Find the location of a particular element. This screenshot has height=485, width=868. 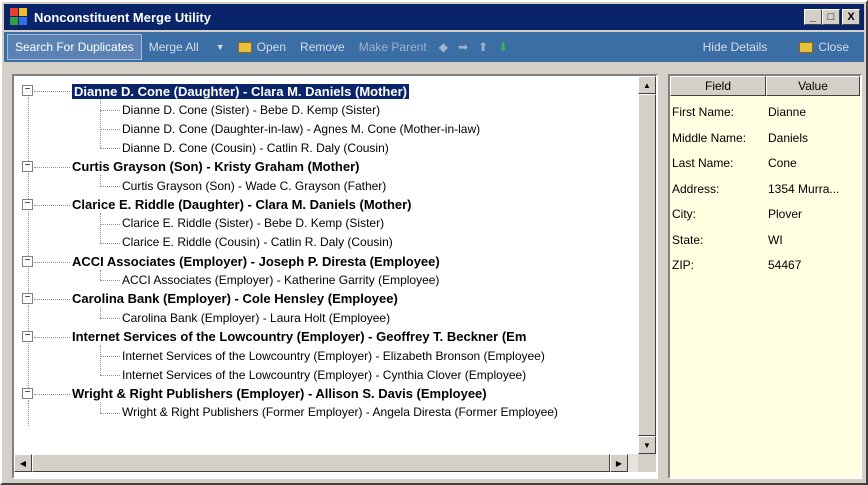

value-column-header: Value is located at coordinates (813, 86).